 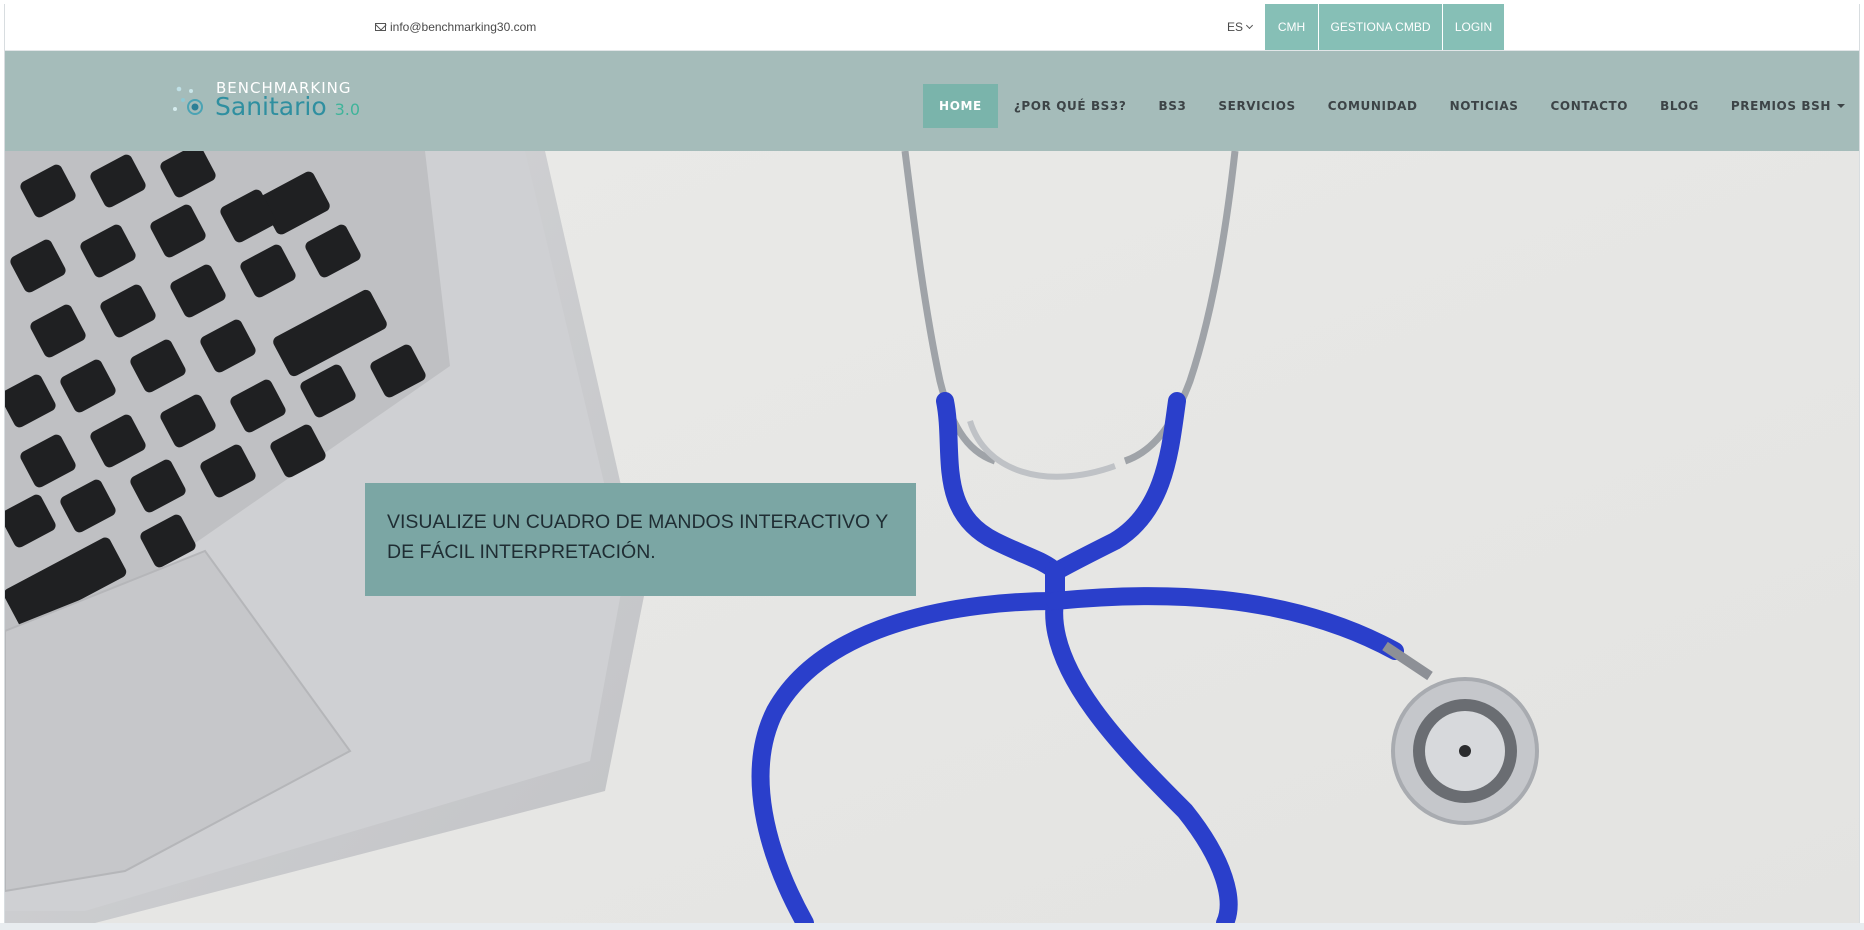 What do you see at coordinates (1070, 106) in the screenshot?
I see `nav-item-por-que-bs3: ¿POR QUÉ BS3?` at bounding box center [1070, 106].